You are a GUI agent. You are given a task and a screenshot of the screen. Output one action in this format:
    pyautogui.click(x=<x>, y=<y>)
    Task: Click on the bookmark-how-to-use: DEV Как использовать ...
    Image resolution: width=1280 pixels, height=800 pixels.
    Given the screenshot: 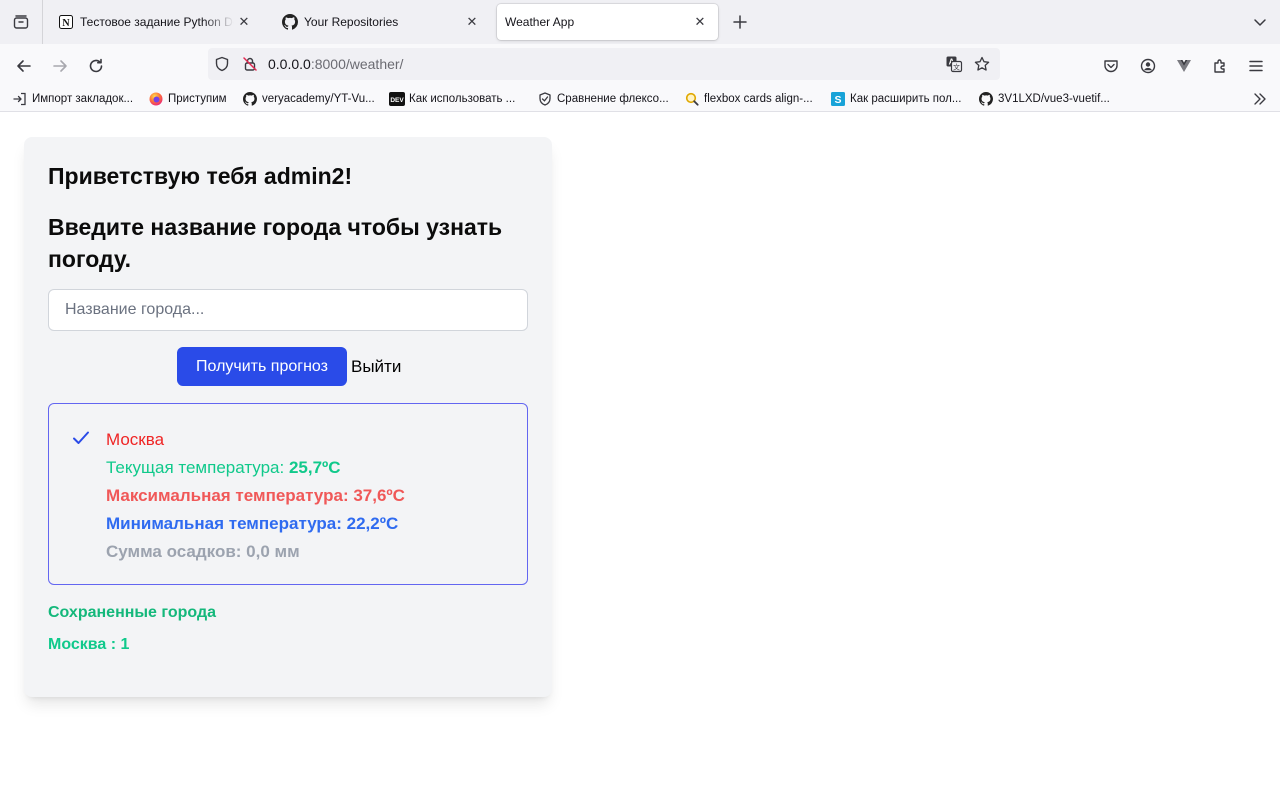 What is the action you would take?
    pyautogui.click(x=452, y=99)
    